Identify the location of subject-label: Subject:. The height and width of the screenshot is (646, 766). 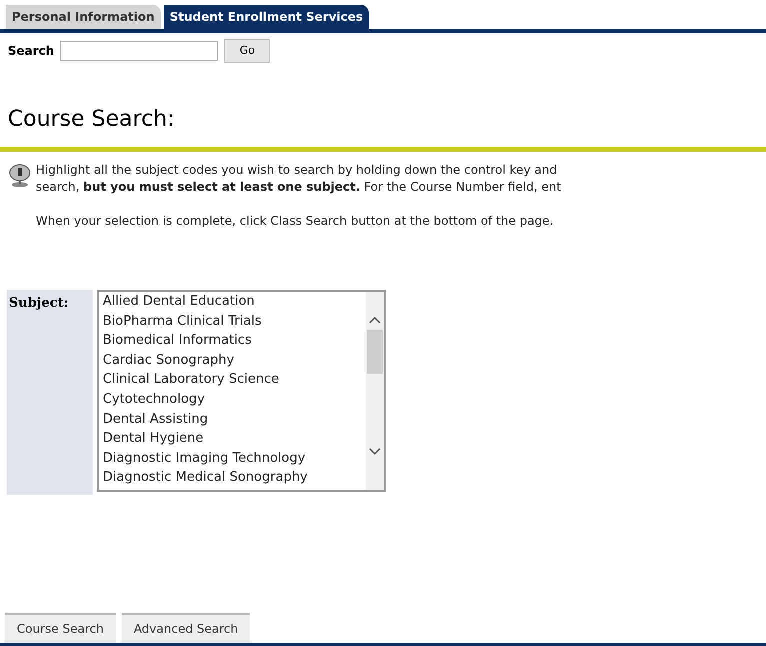
(50, 392).